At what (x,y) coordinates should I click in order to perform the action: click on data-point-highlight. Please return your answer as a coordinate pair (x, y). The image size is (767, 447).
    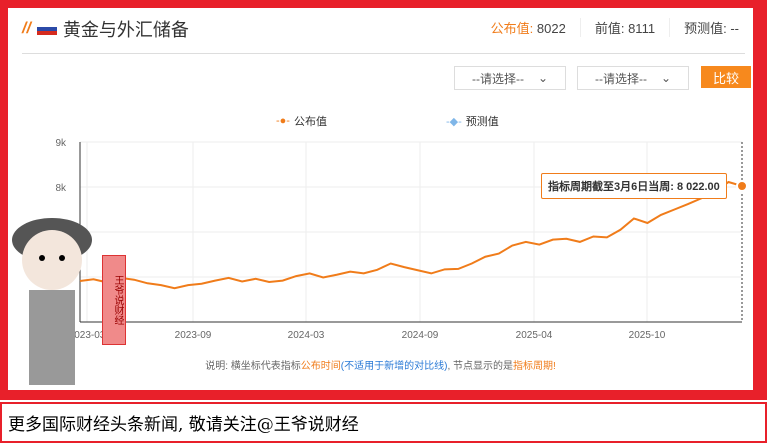
    Looking at the image, I should click on (742, 186).